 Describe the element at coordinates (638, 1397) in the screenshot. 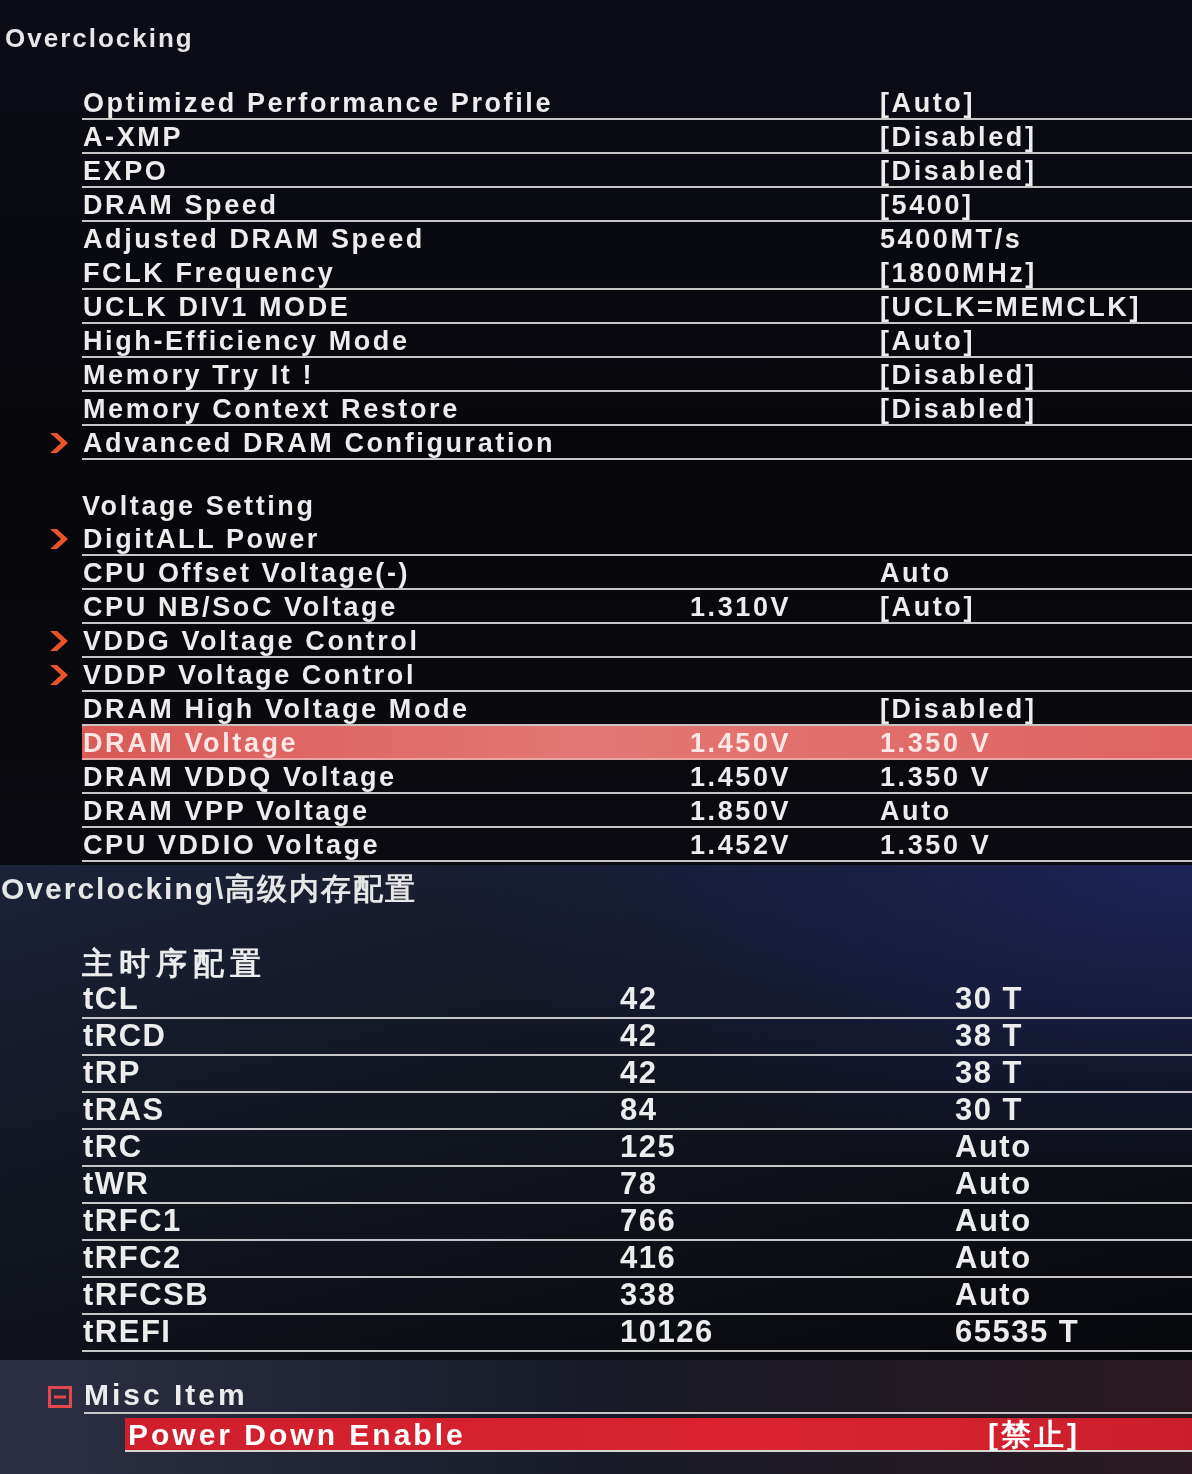

I see `group-header: Misc Item` at that location.